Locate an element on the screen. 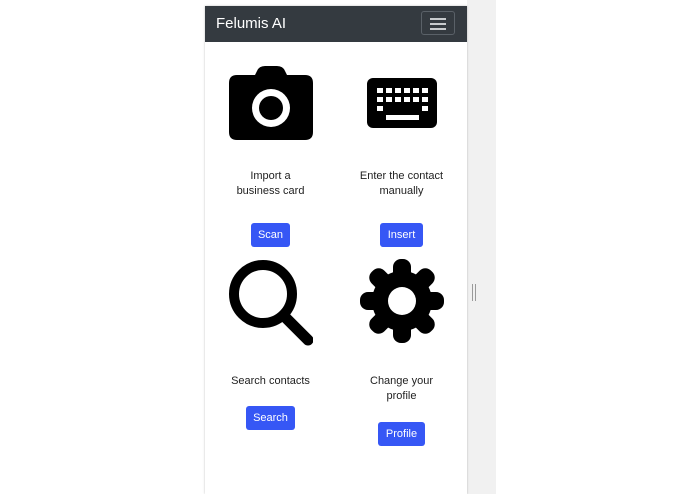 The width and height of the screenshot is (695, 494). resize-handle is located at coordinates (474, 292).